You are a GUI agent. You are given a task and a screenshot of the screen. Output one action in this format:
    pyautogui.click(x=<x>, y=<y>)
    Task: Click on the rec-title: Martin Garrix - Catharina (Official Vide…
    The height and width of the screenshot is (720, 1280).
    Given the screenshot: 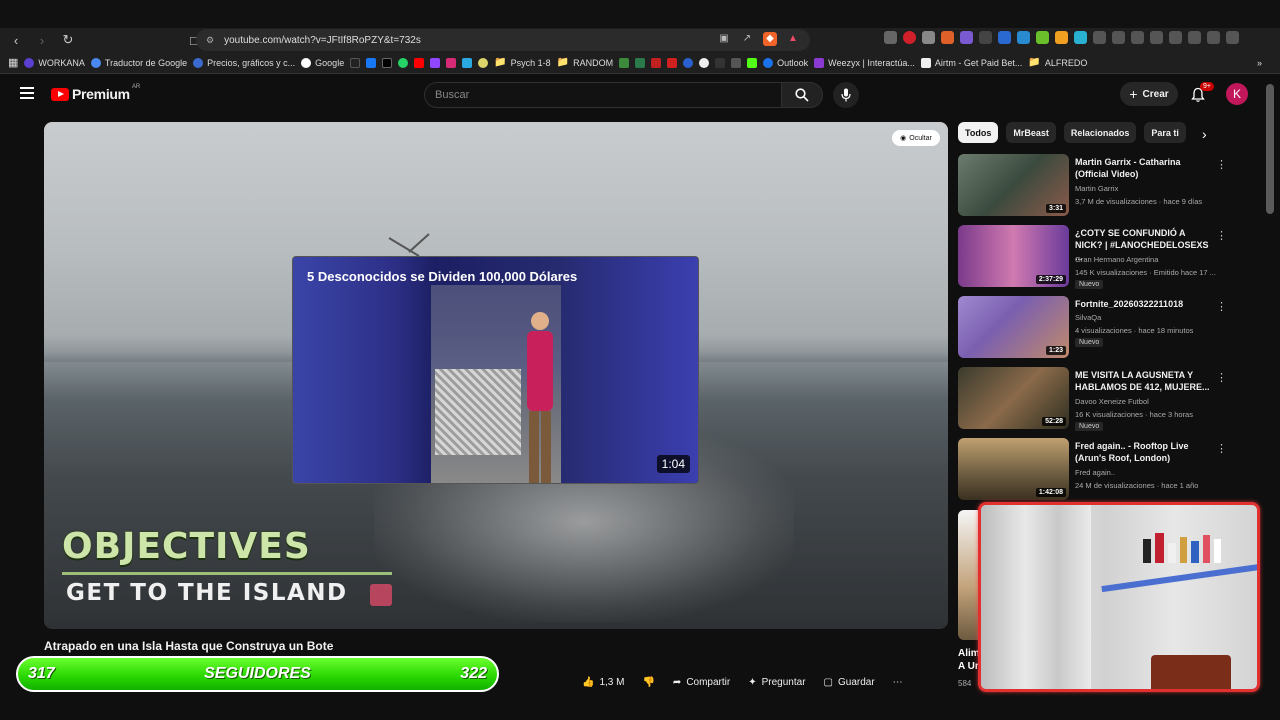 What is the action you would take?
    pyautogui.click(x=1142, y=168)
    